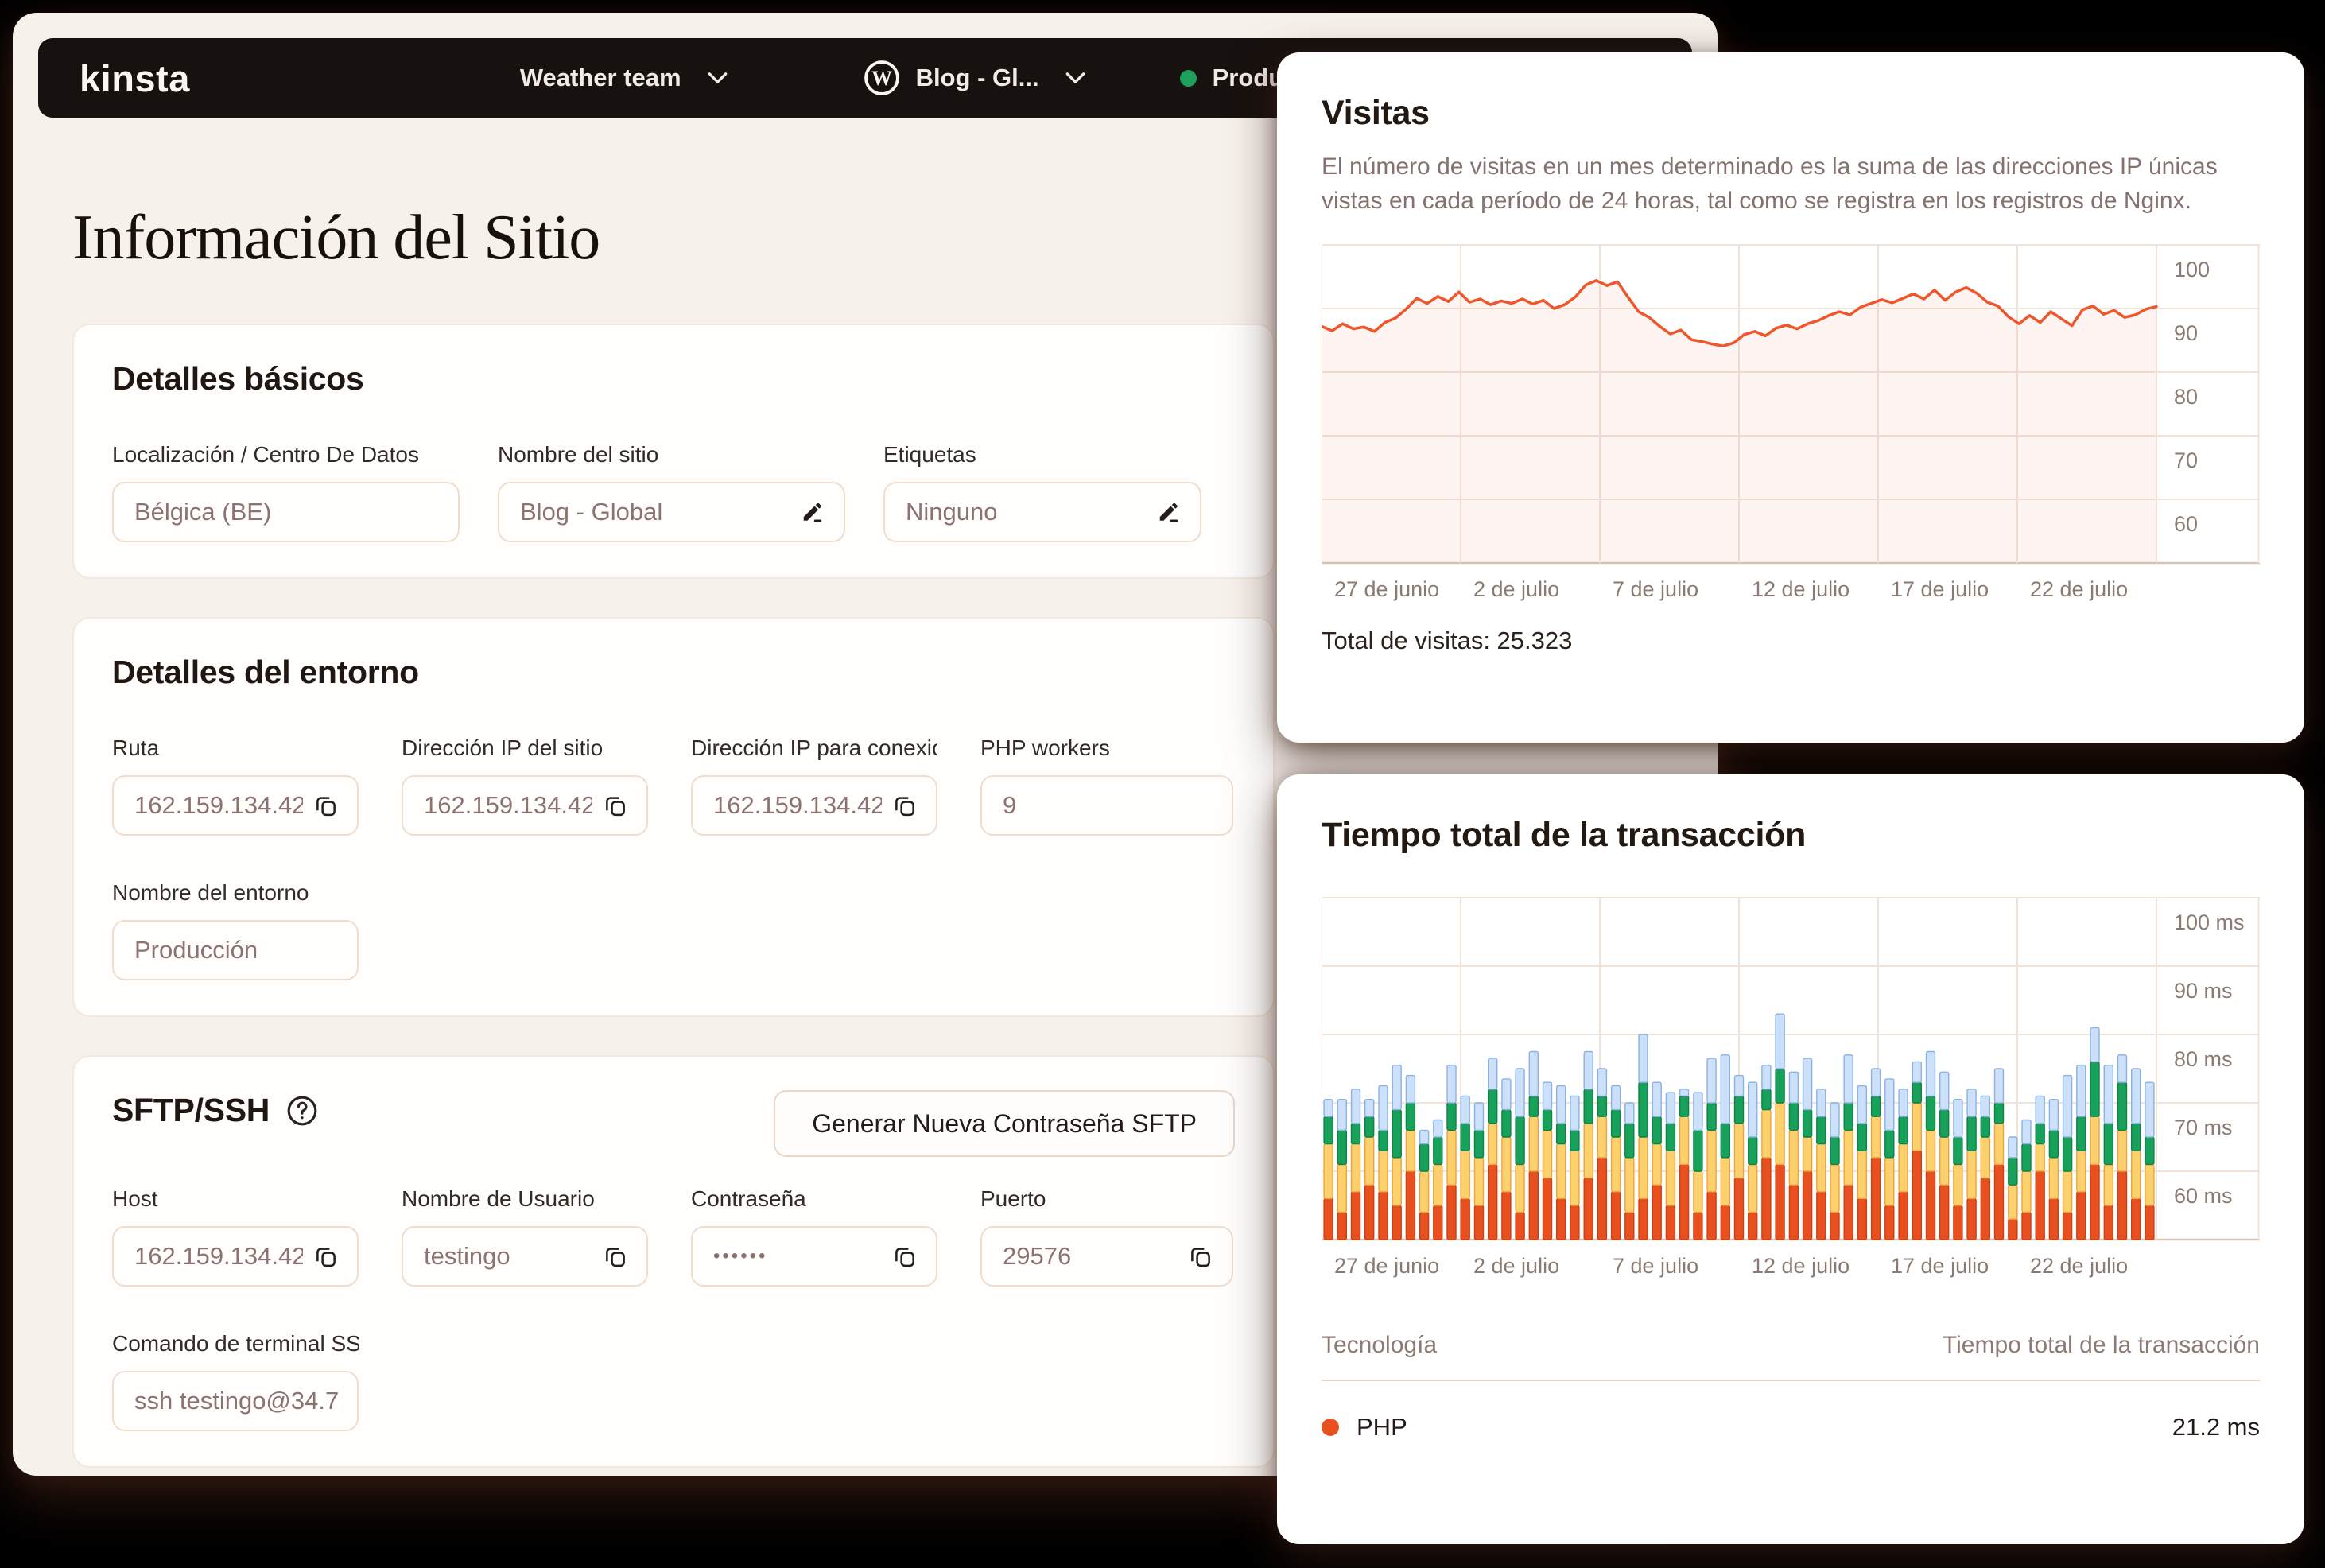  Describe the element at coordinates (797, 805) in the screenshot. I see `external-ip-value: 162.159.134.42` at that location.